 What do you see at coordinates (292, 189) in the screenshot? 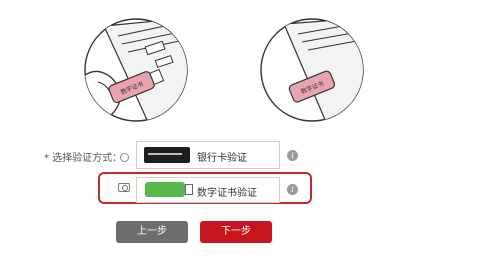
I see `digital-certificate-info-icon: i` at bounding box center [292, 189].